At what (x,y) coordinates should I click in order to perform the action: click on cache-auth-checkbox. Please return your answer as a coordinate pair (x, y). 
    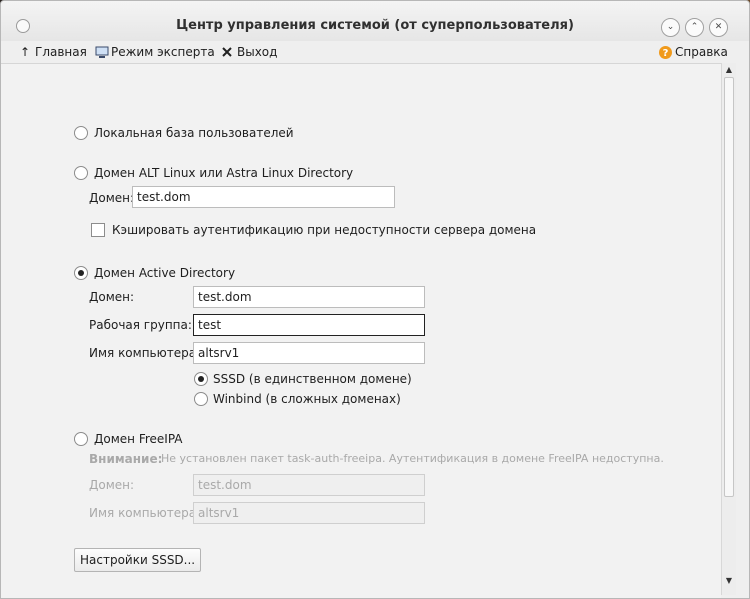
    Looking at the image, I should click on (98, 230).